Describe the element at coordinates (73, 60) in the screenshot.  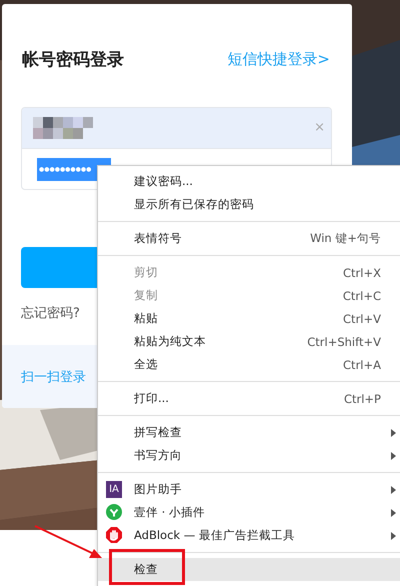
I see `login-title: 帐号密码登录` at that location.